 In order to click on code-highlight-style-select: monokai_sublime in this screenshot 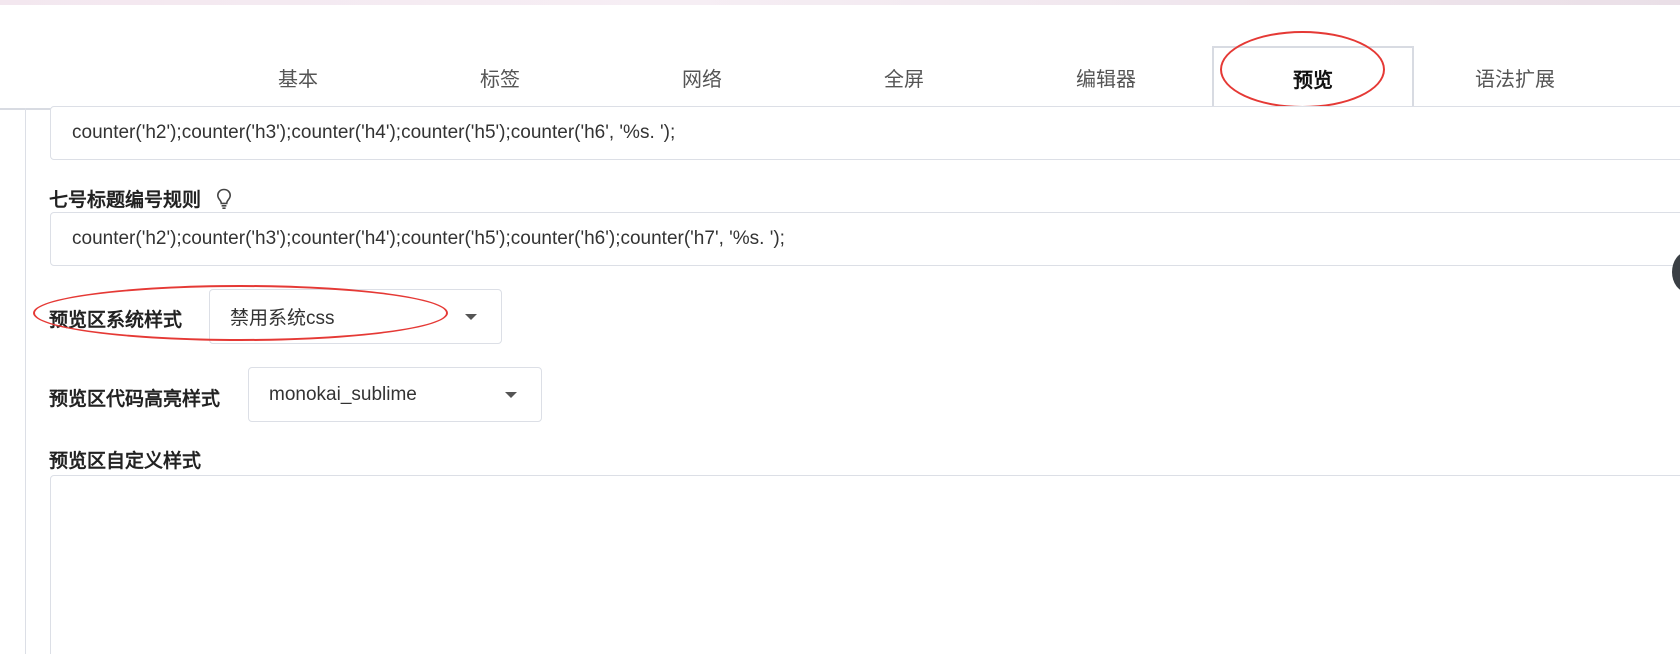, I will do `click(395, 394)`.